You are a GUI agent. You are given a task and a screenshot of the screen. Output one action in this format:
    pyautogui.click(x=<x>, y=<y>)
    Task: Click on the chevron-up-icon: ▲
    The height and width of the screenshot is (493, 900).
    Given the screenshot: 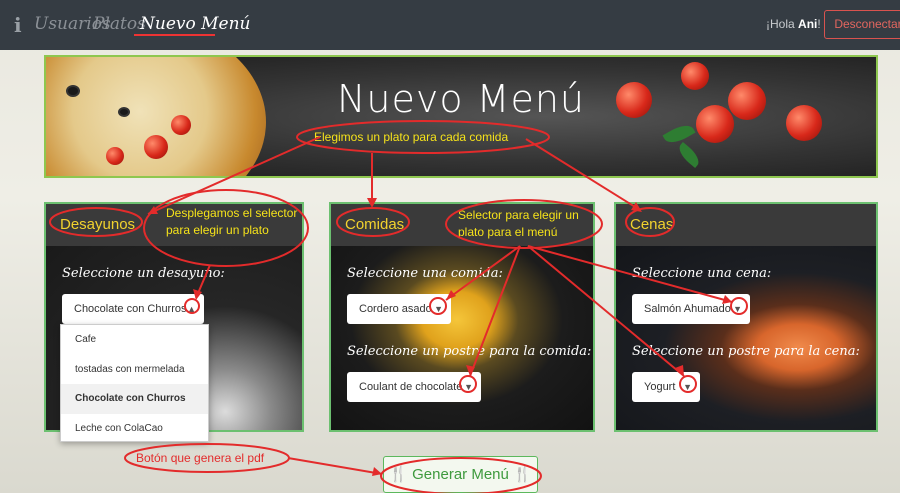 What is the action you would take?
    pyautogui.click(x=191, y=309)
    